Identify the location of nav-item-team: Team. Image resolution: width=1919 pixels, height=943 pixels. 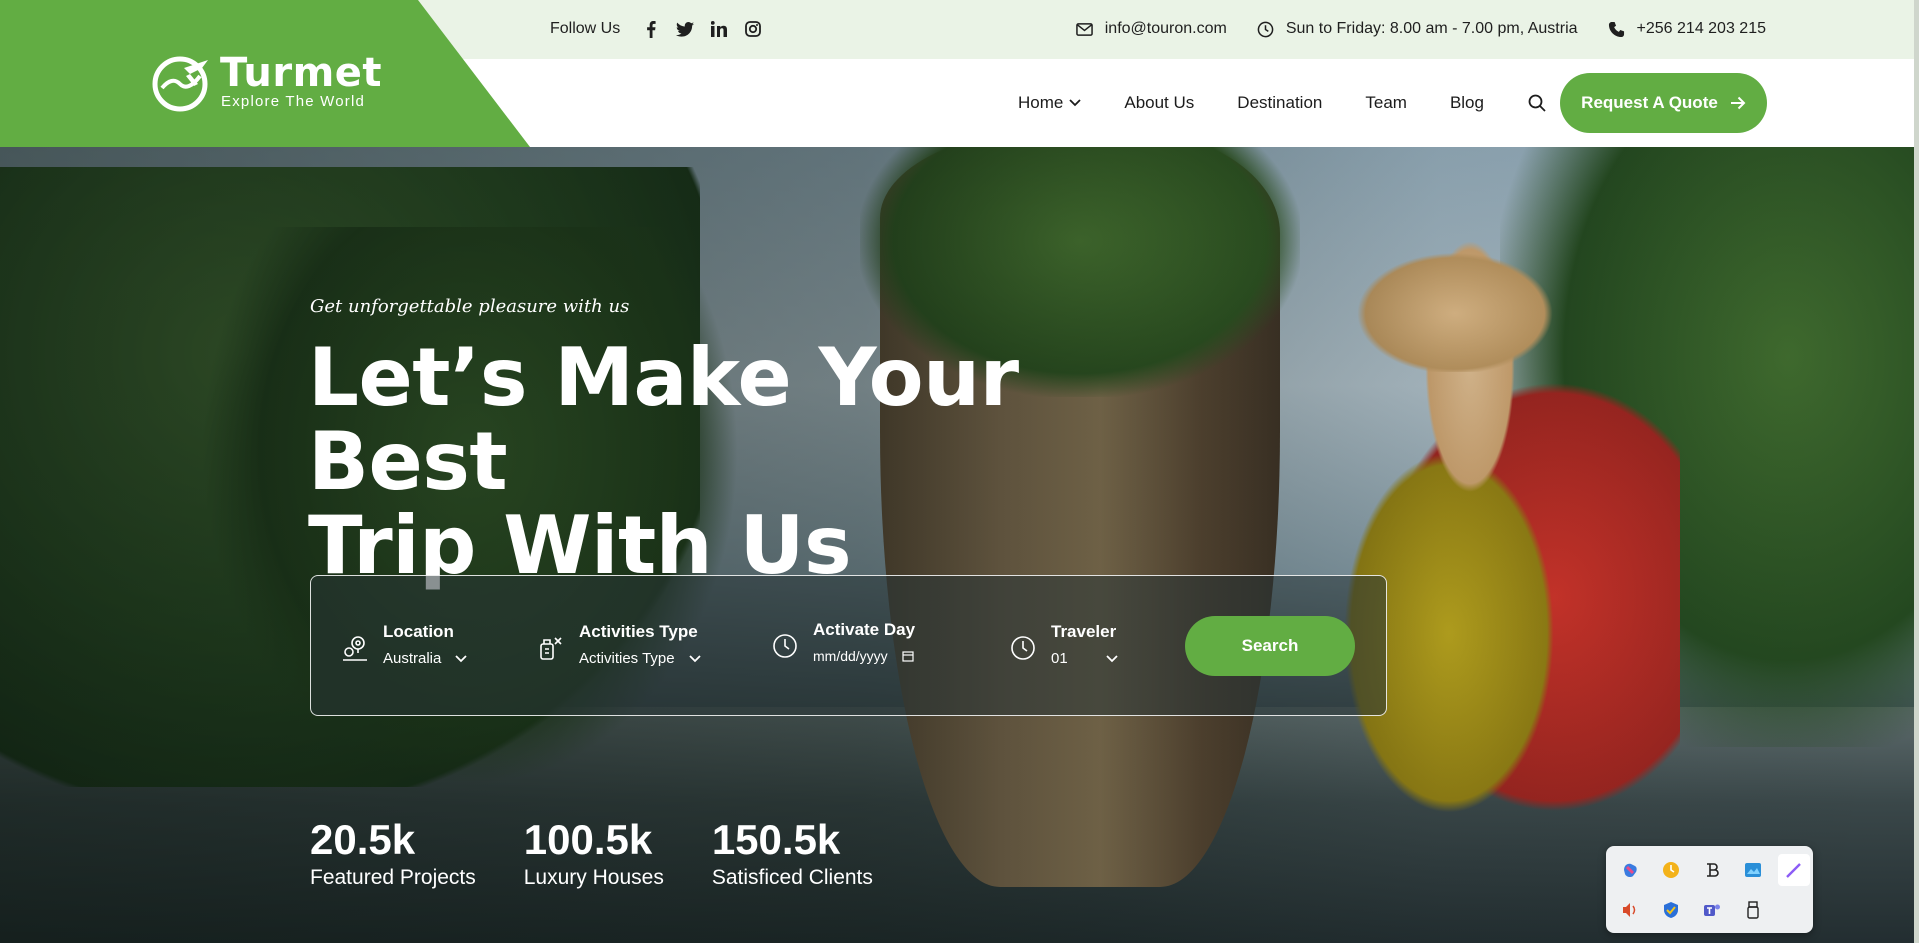
(1386, 103).